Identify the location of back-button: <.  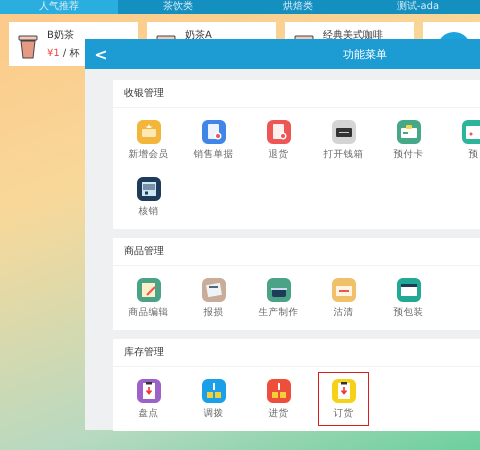
(97, 54).